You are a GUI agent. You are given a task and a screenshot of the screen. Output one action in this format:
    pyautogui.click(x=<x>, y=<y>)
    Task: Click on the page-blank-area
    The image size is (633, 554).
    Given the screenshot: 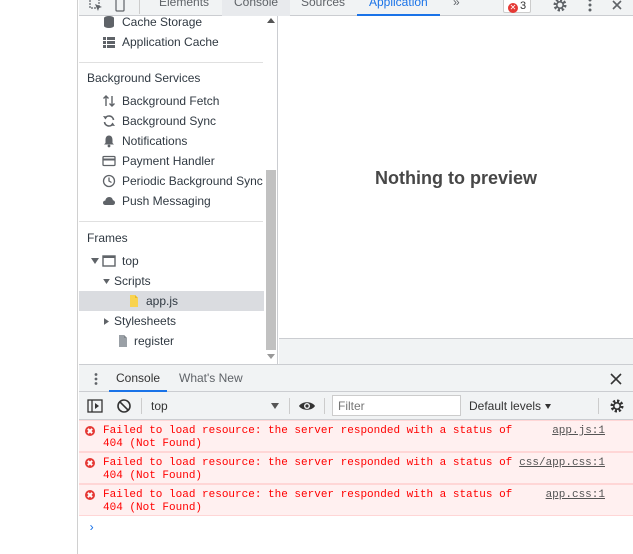 What is the action you would take?
    pyautogui.click(x=39, y=277)
    